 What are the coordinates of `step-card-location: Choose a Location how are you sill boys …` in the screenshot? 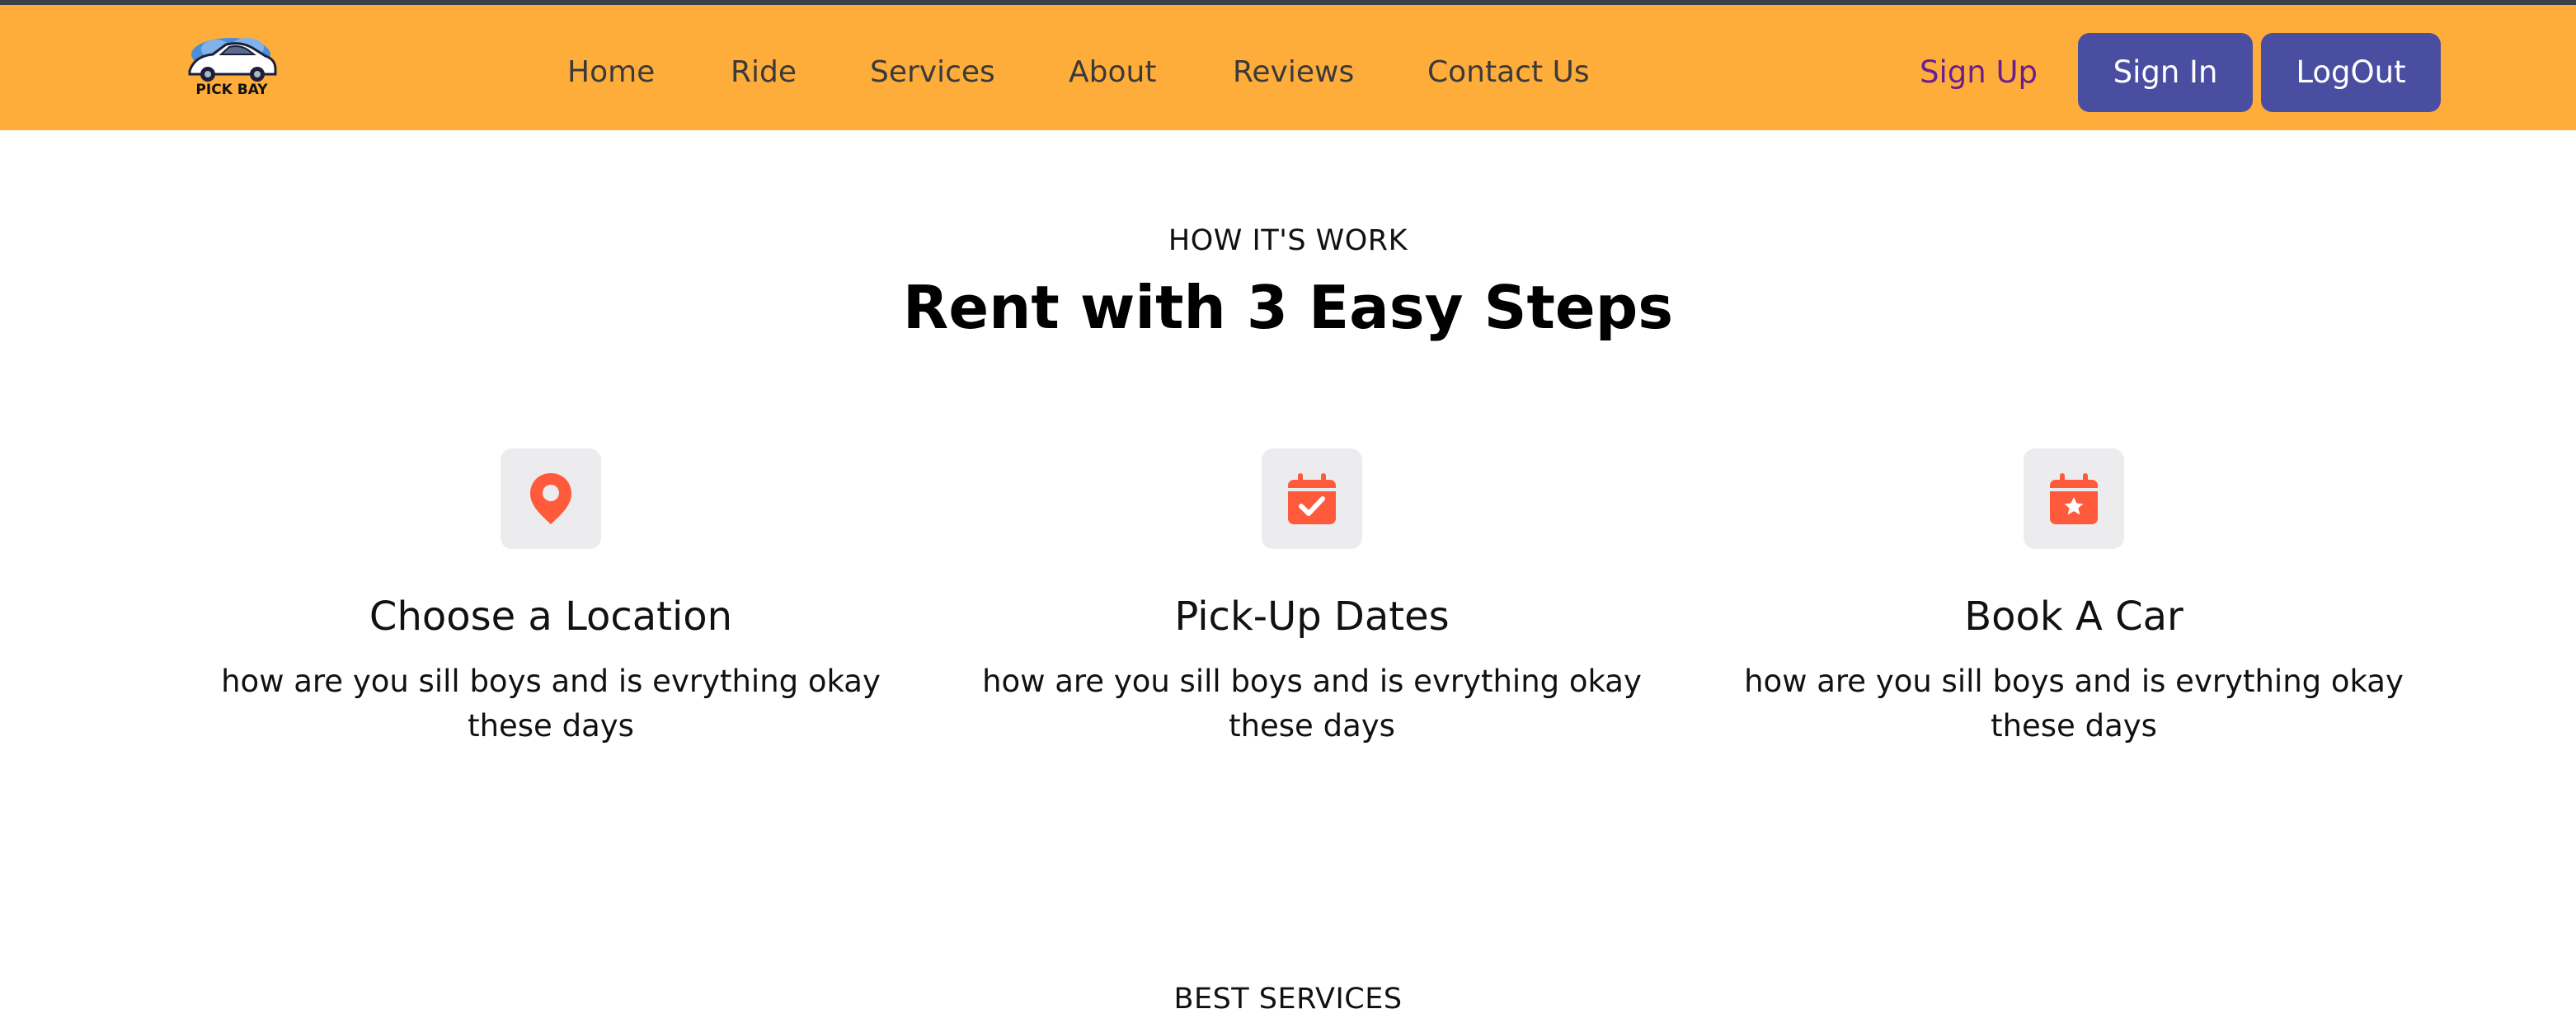 It's located at (550, 598).